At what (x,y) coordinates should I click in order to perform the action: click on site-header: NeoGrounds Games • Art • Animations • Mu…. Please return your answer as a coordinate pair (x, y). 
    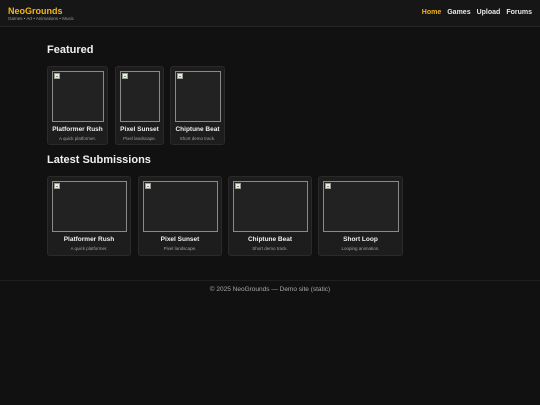
    Looking at the image, I should click on (270, 13).